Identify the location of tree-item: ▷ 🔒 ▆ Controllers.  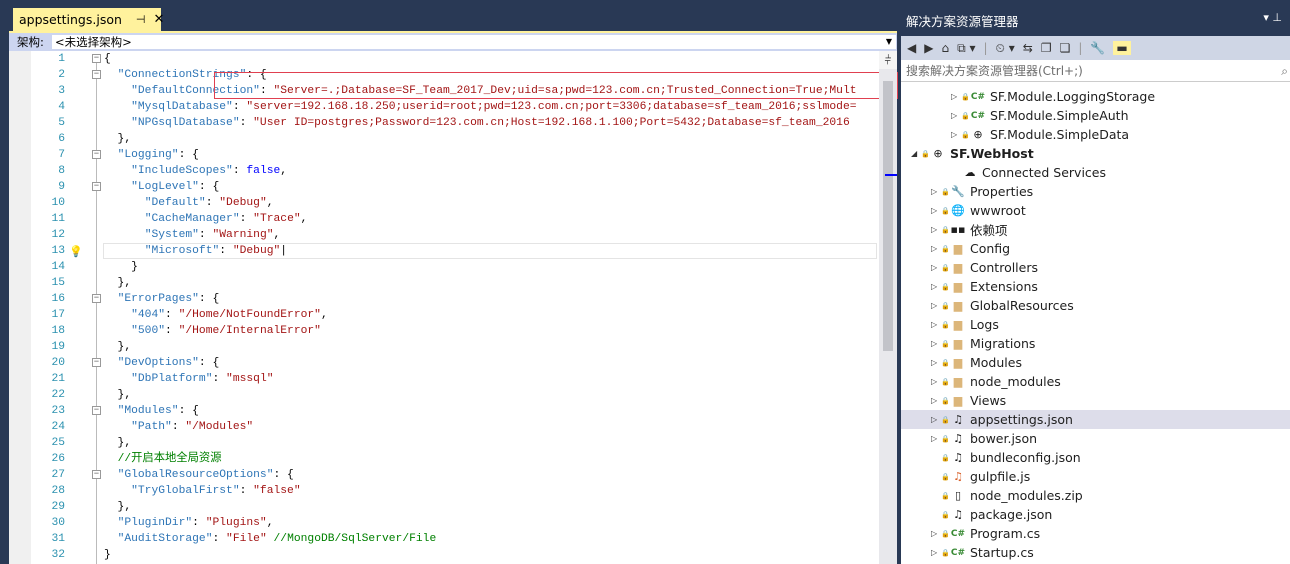
(1095, 267).